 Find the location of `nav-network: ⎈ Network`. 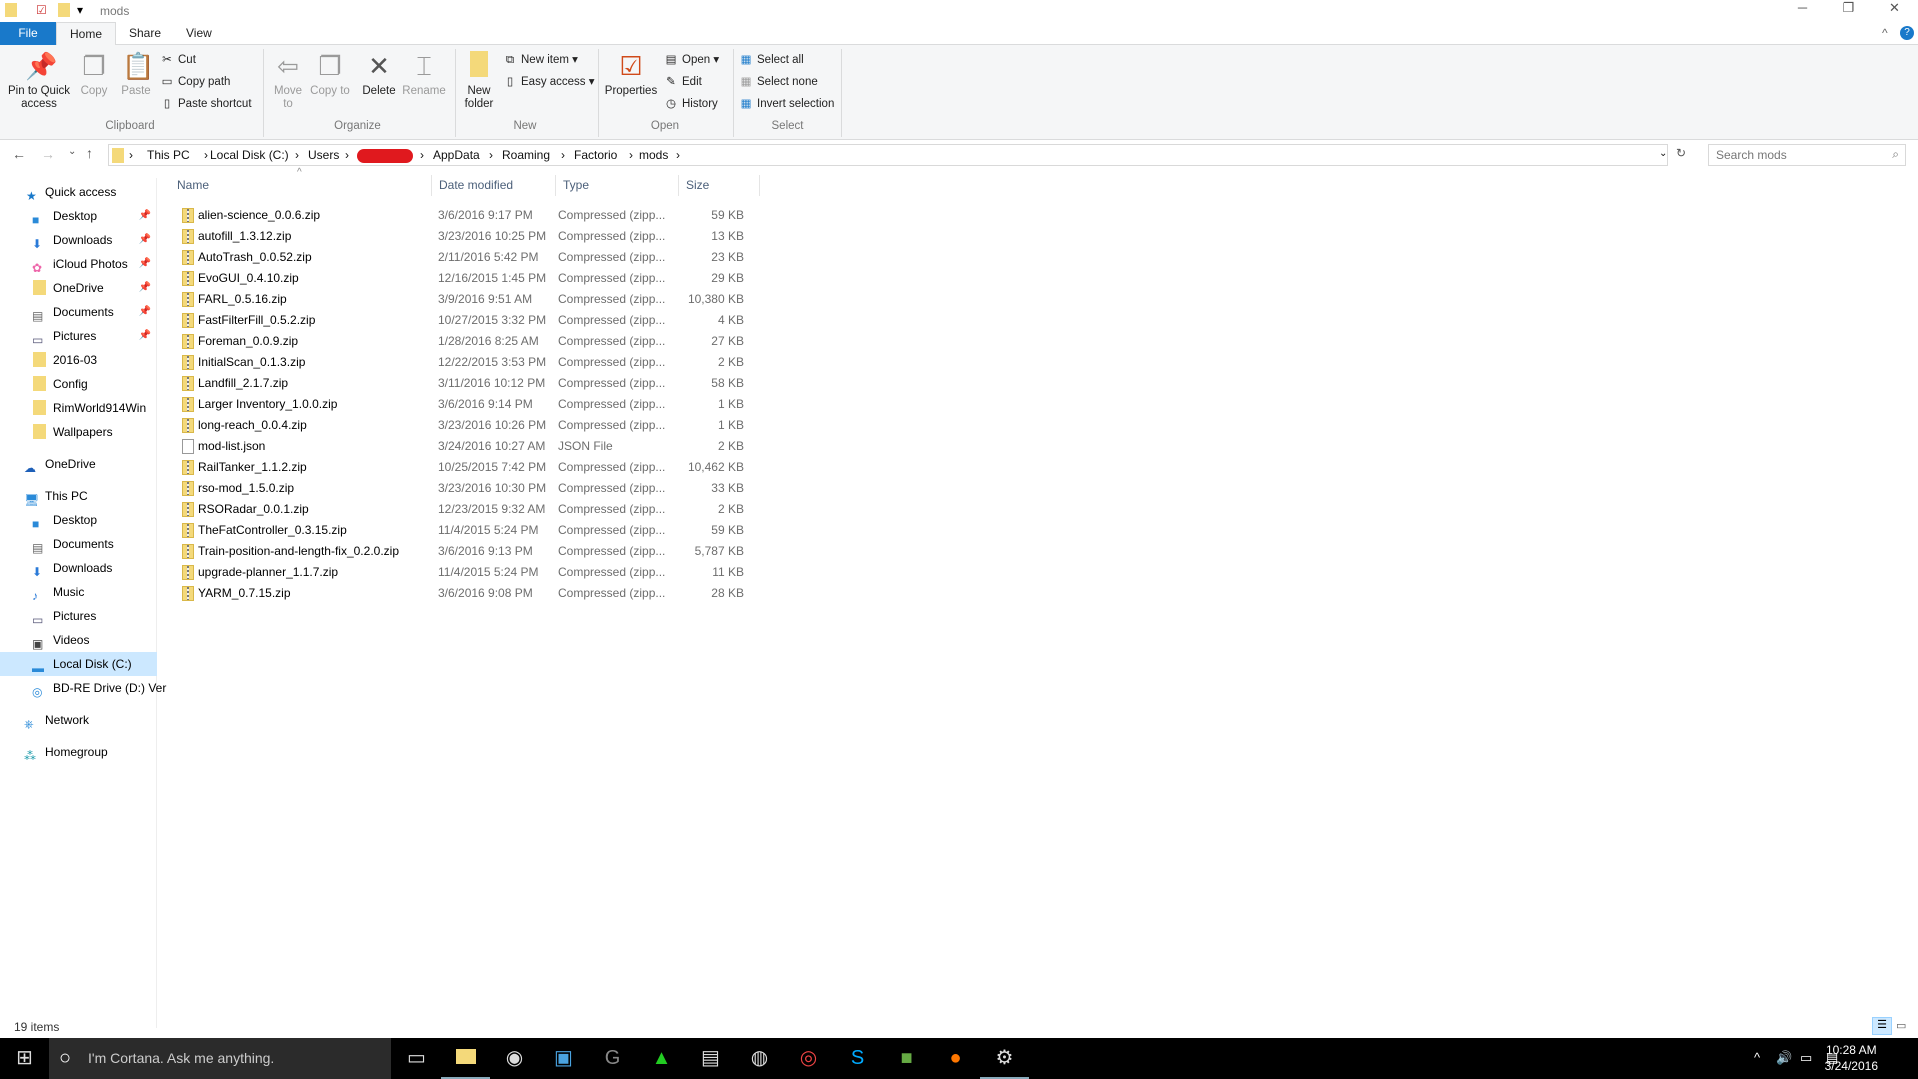

nav-network: ⎈ Network is located at coordinates (78, 720).